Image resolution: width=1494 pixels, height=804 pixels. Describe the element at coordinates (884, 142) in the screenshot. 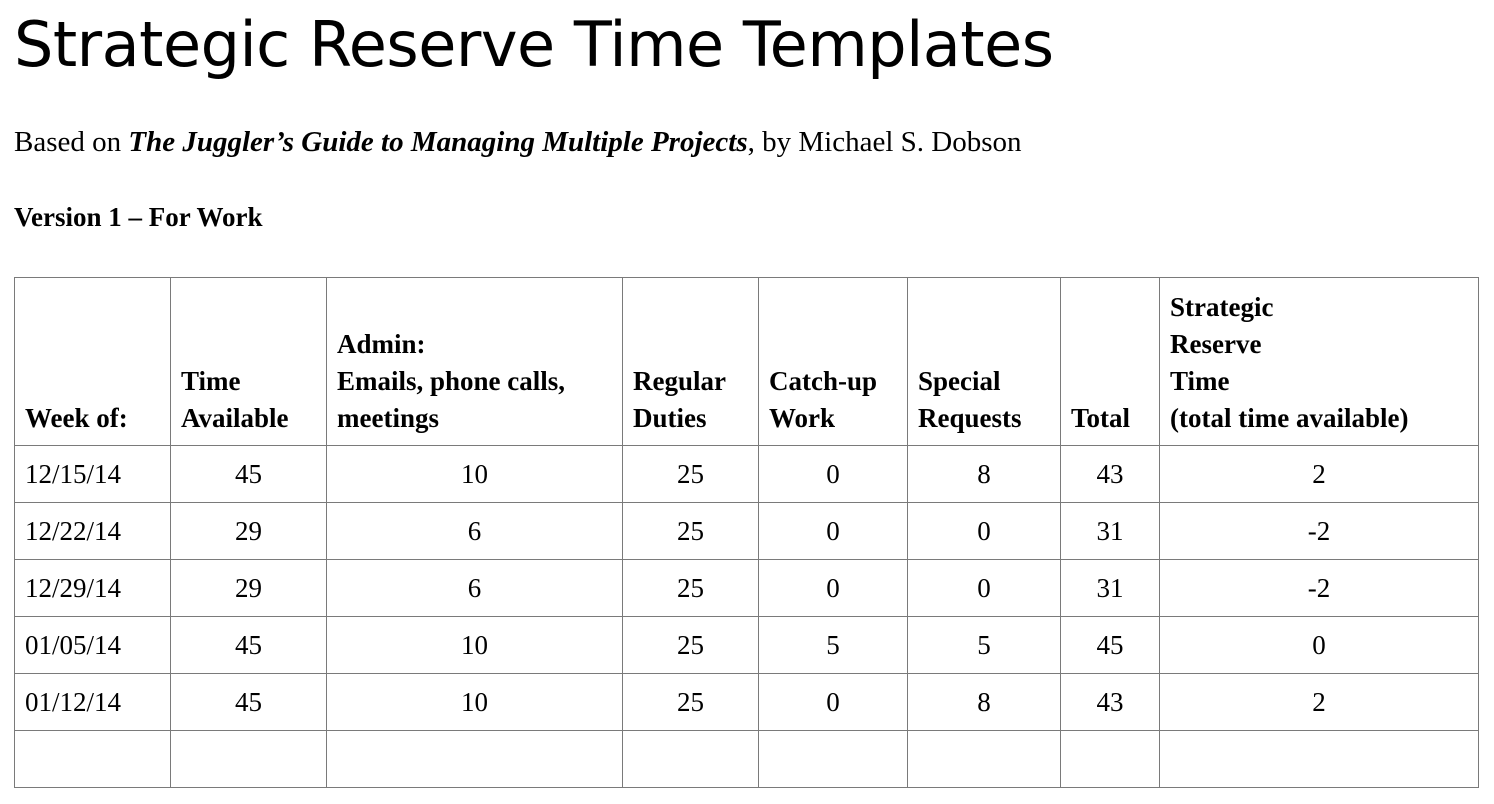

I see `byline-suffix: , by Michael S. Dobson` at that location.